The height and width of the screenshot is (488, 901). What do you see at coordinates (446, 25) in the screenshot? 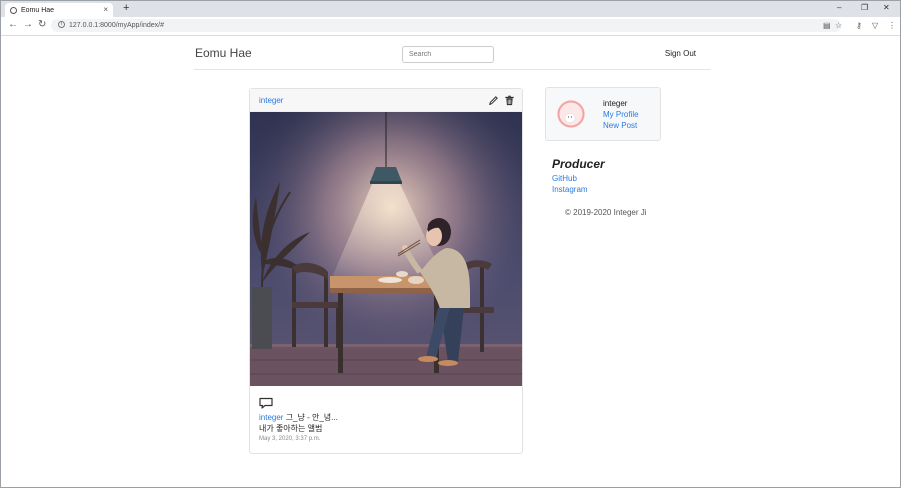
I see `url-field: i 127.0.0.1:8000/myApp/index/# ▤ ☆` at bounding box center [446, 25].